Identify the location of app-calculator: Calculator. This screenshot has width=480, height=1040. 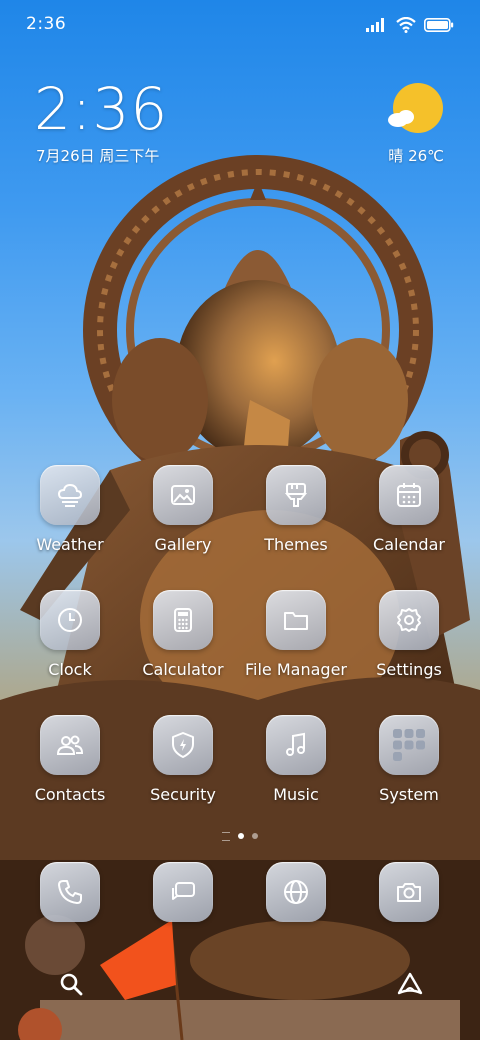
(183, 645).